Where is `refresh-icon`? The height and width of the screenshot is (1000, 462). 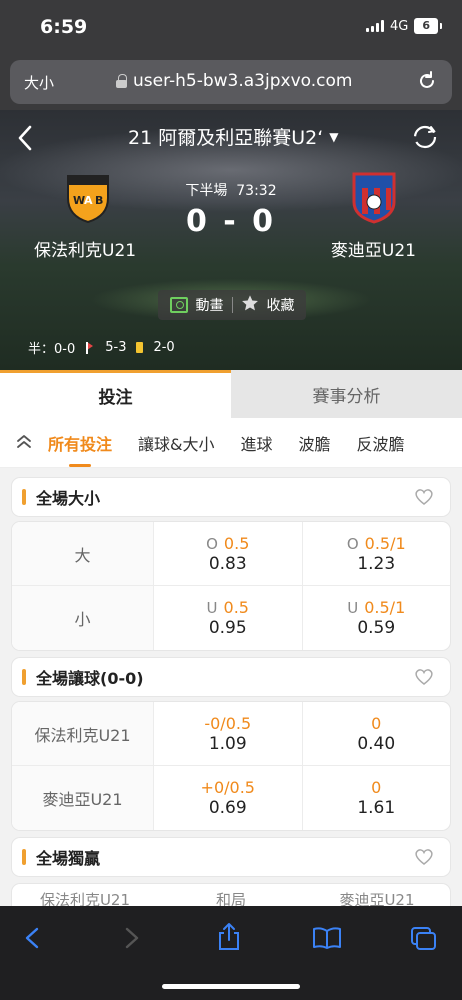 refresh-icon is located at coordinates (425, 139).